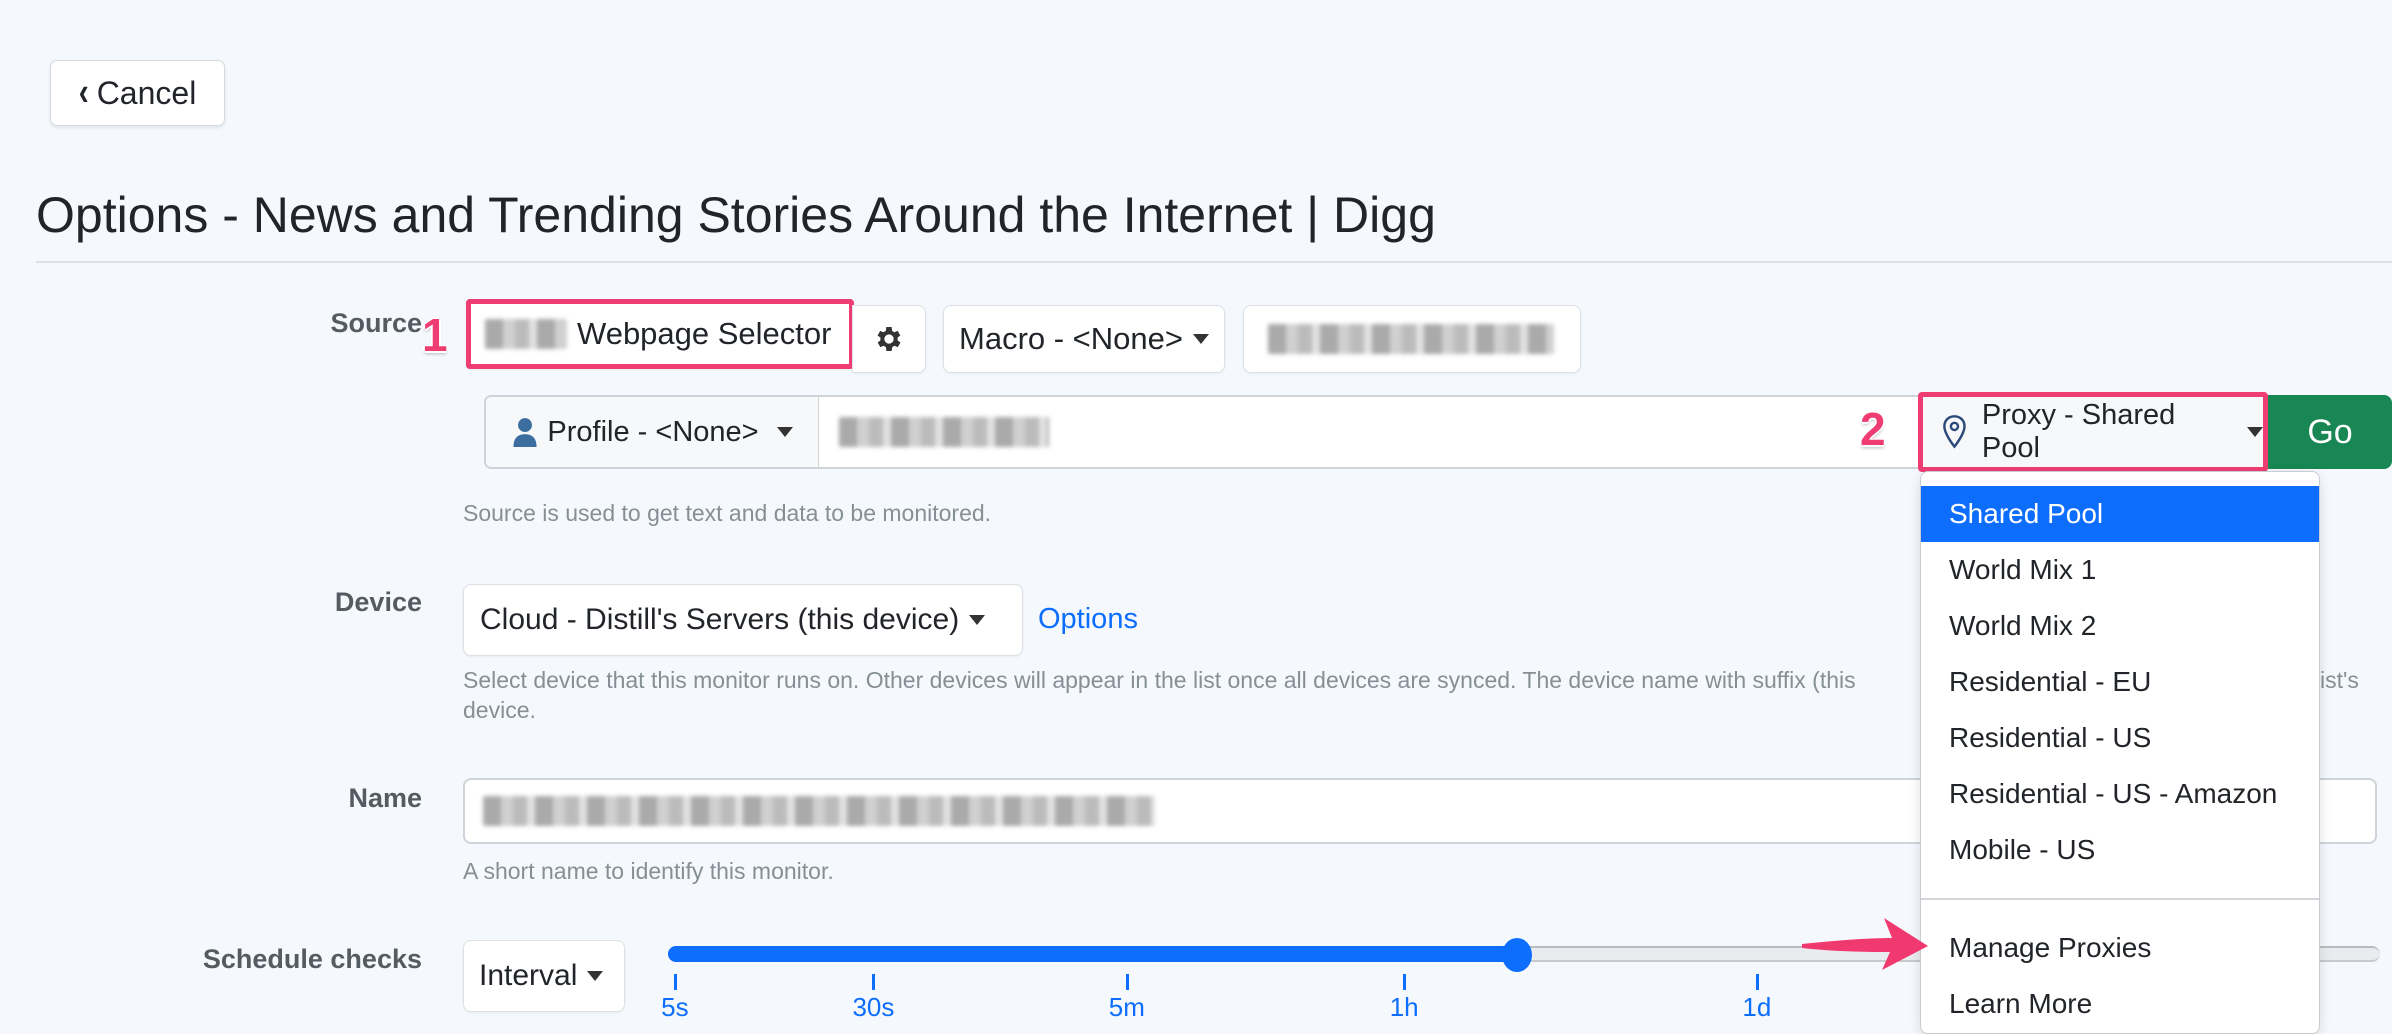 The height and width of the screenshot is (1034, 2392). What do you see at coordinates (1093, 954) in the screenshot?
I see `slider-fill` at bounding box center [1093, 954].